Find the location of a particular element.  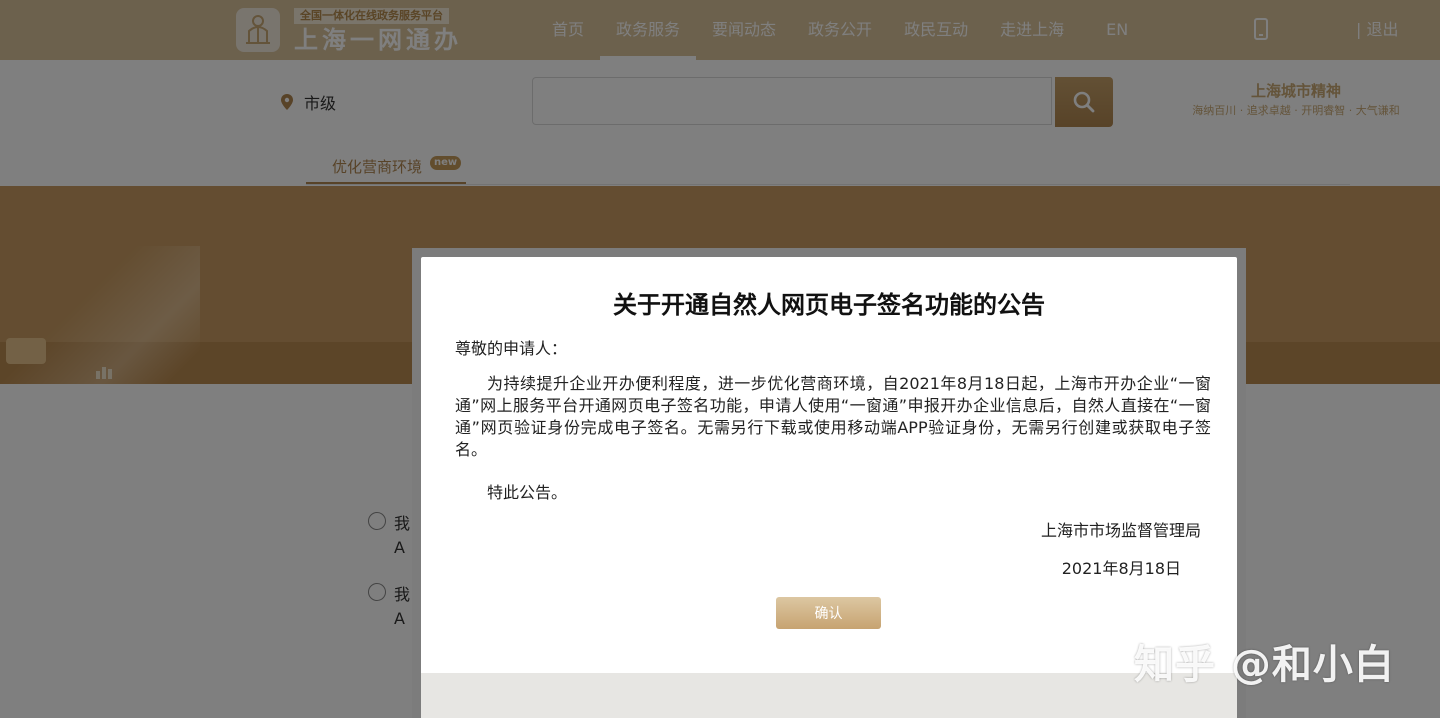

dialog-footer is located at coordinates (829, 695).